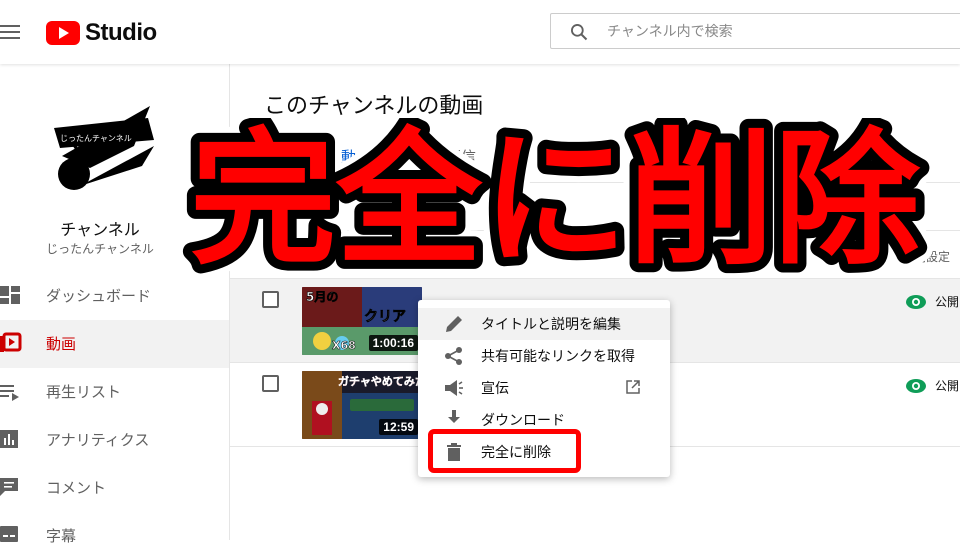 This screenshot has height=560, width=960. I want to click on download-icon, so click(454, 416).